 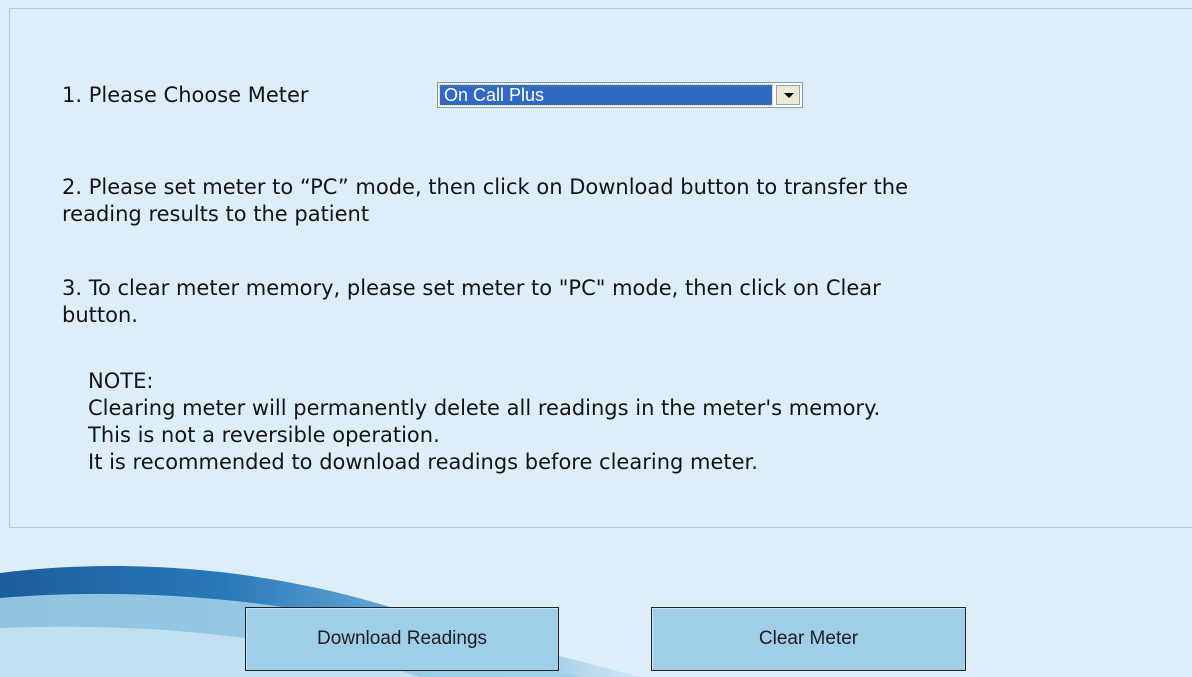 I want to click on decorative-wave, so click(x=320, y=621).